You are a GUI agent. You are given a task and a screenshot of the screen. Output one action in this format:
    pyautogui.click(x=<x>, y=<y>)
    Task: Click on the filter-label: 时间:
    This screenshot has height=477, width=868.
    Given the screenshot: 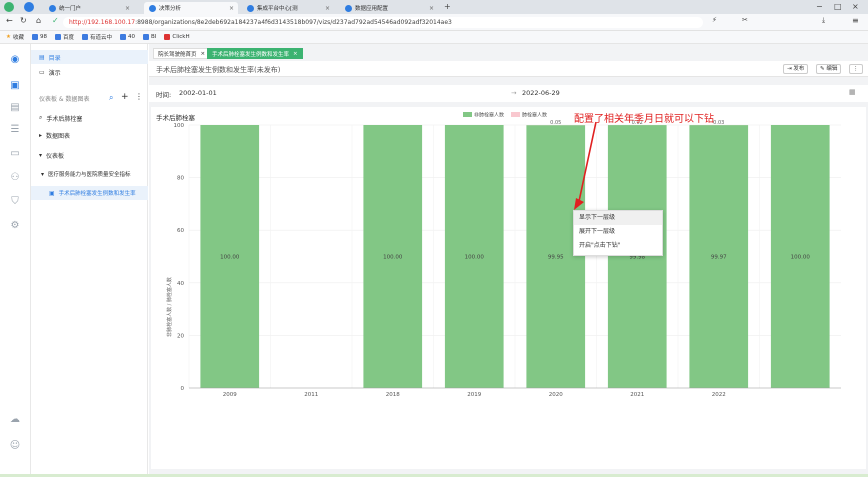 What is the action you would take?
    pyautogui.click(x=164, y=95)
    